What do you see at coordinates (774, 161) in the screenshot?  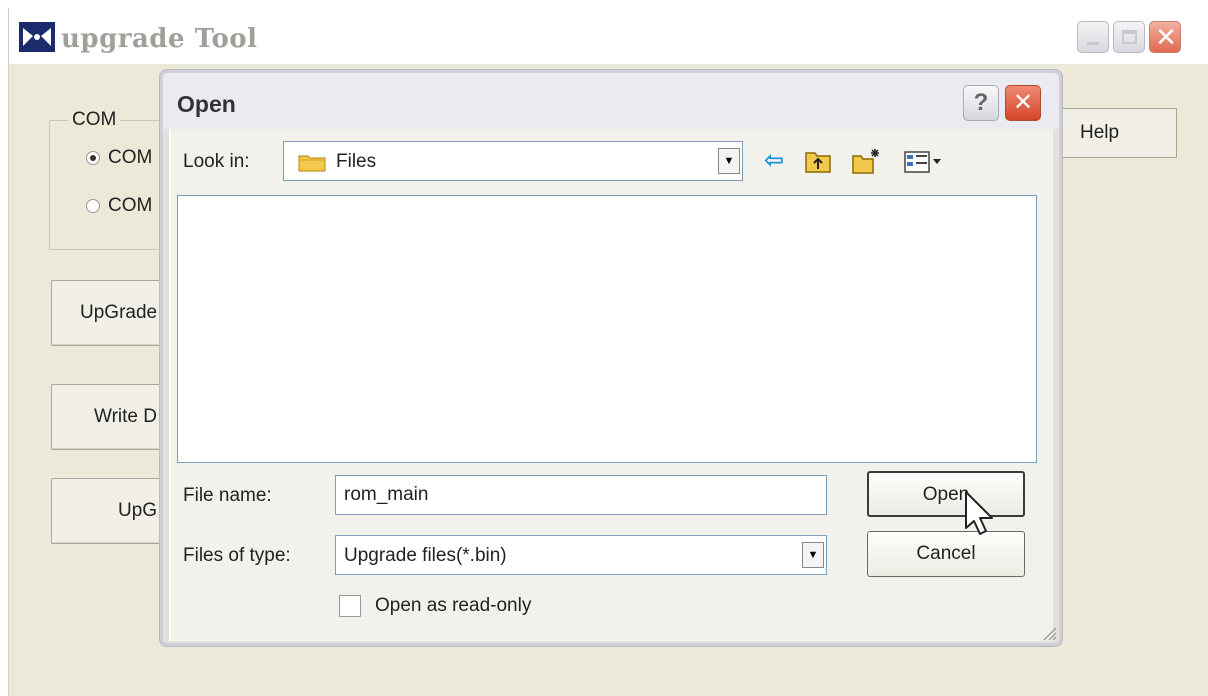 I see `back-arrow-icon: ⇦` at bounding box center [774, 161].